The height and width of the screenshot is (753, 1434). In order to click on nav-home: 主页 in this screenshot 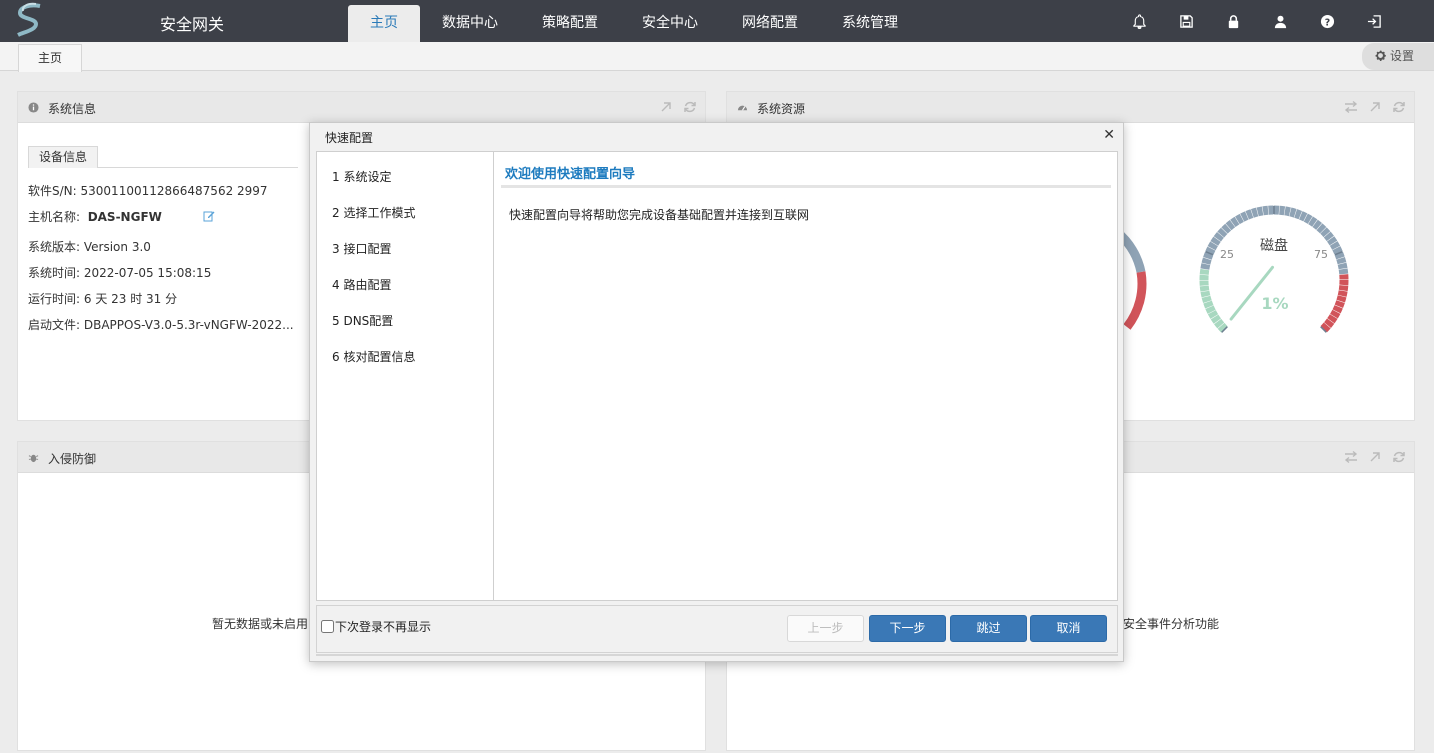, I will do `click(384, 23)`.